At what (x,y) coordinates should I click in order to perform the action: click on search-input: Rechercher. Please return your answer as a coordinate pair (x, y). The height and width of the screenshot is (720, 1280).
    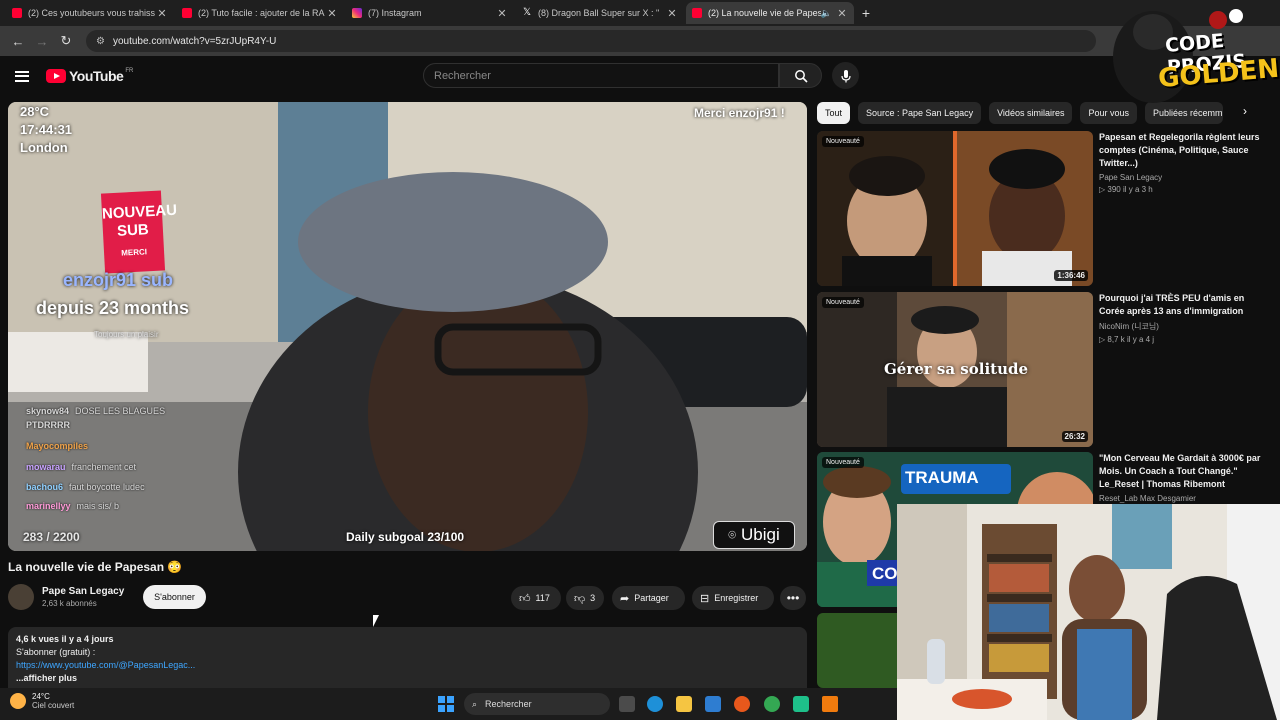
    Looking at the image, I should click on (601, 75).